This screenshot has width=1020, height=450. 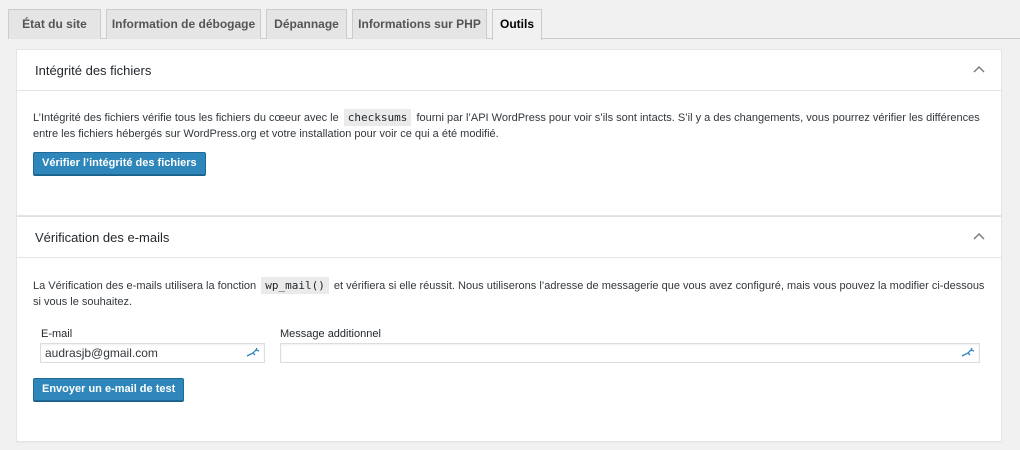 I want to click on tab-site-status: État du site, so click(x=54, y=24).